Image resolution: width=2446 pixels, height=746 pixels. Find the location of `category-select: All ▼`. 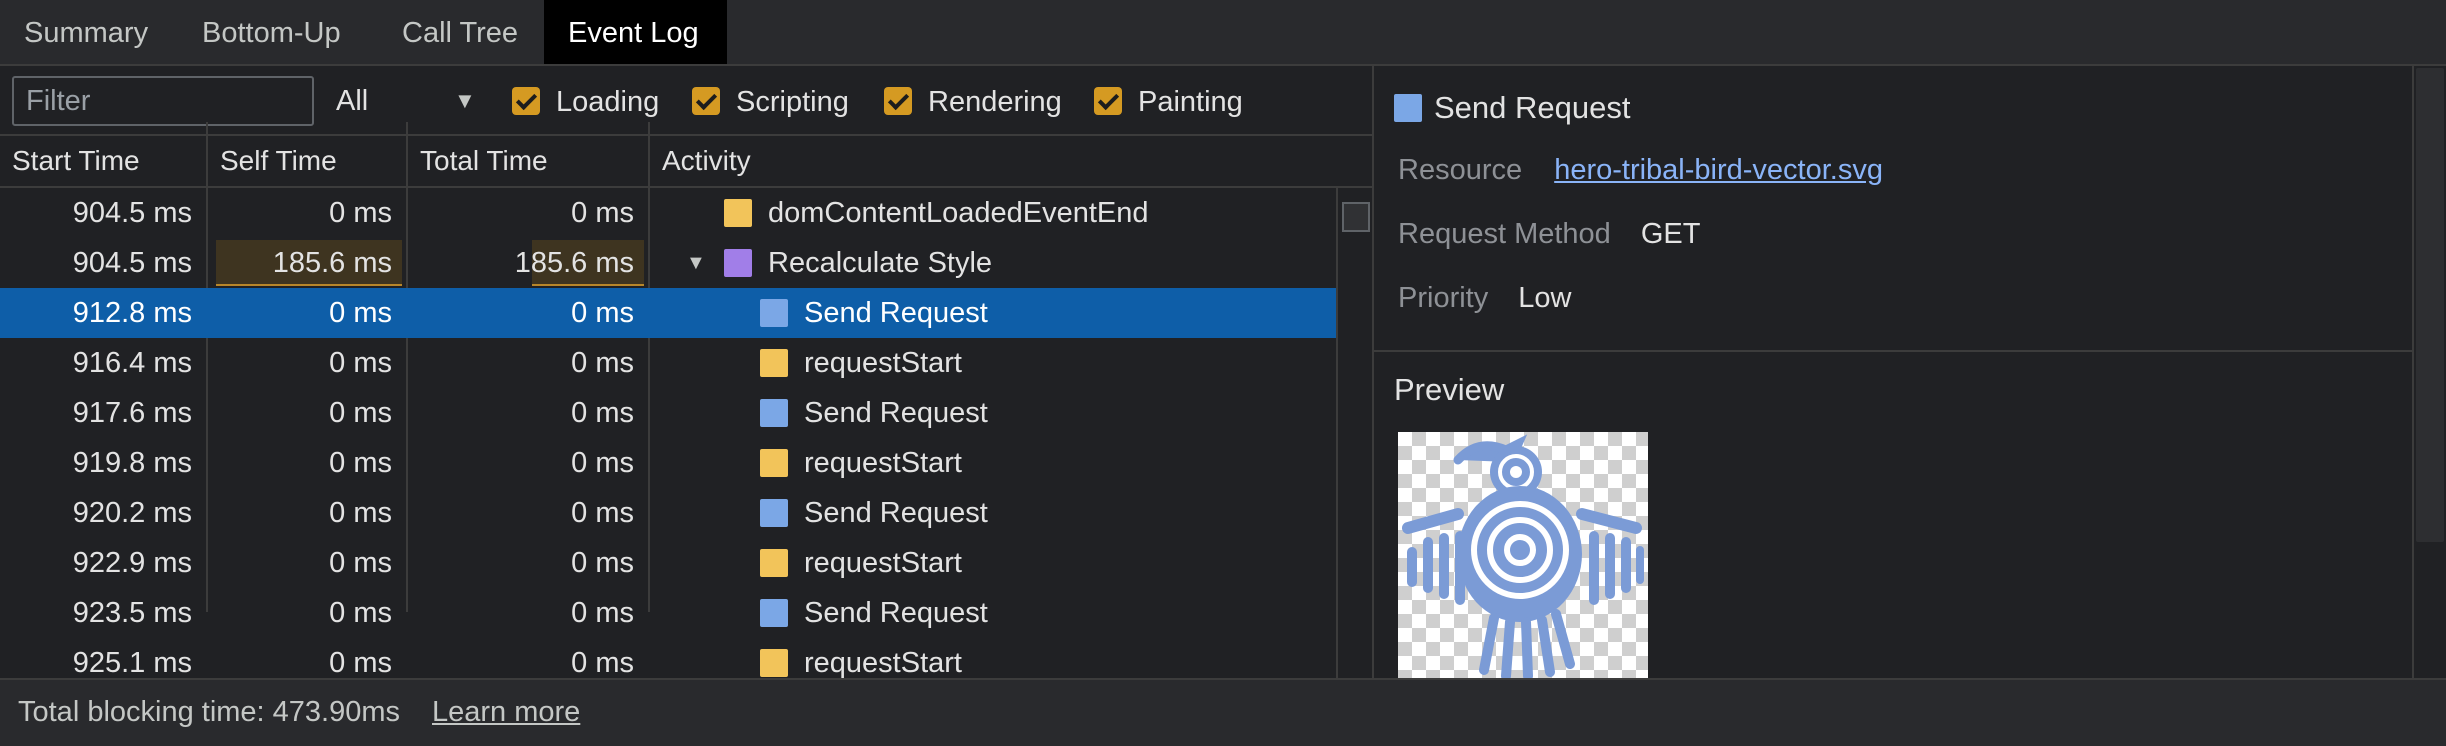

category-select: All ▼ is located at coordinates (411, 101).